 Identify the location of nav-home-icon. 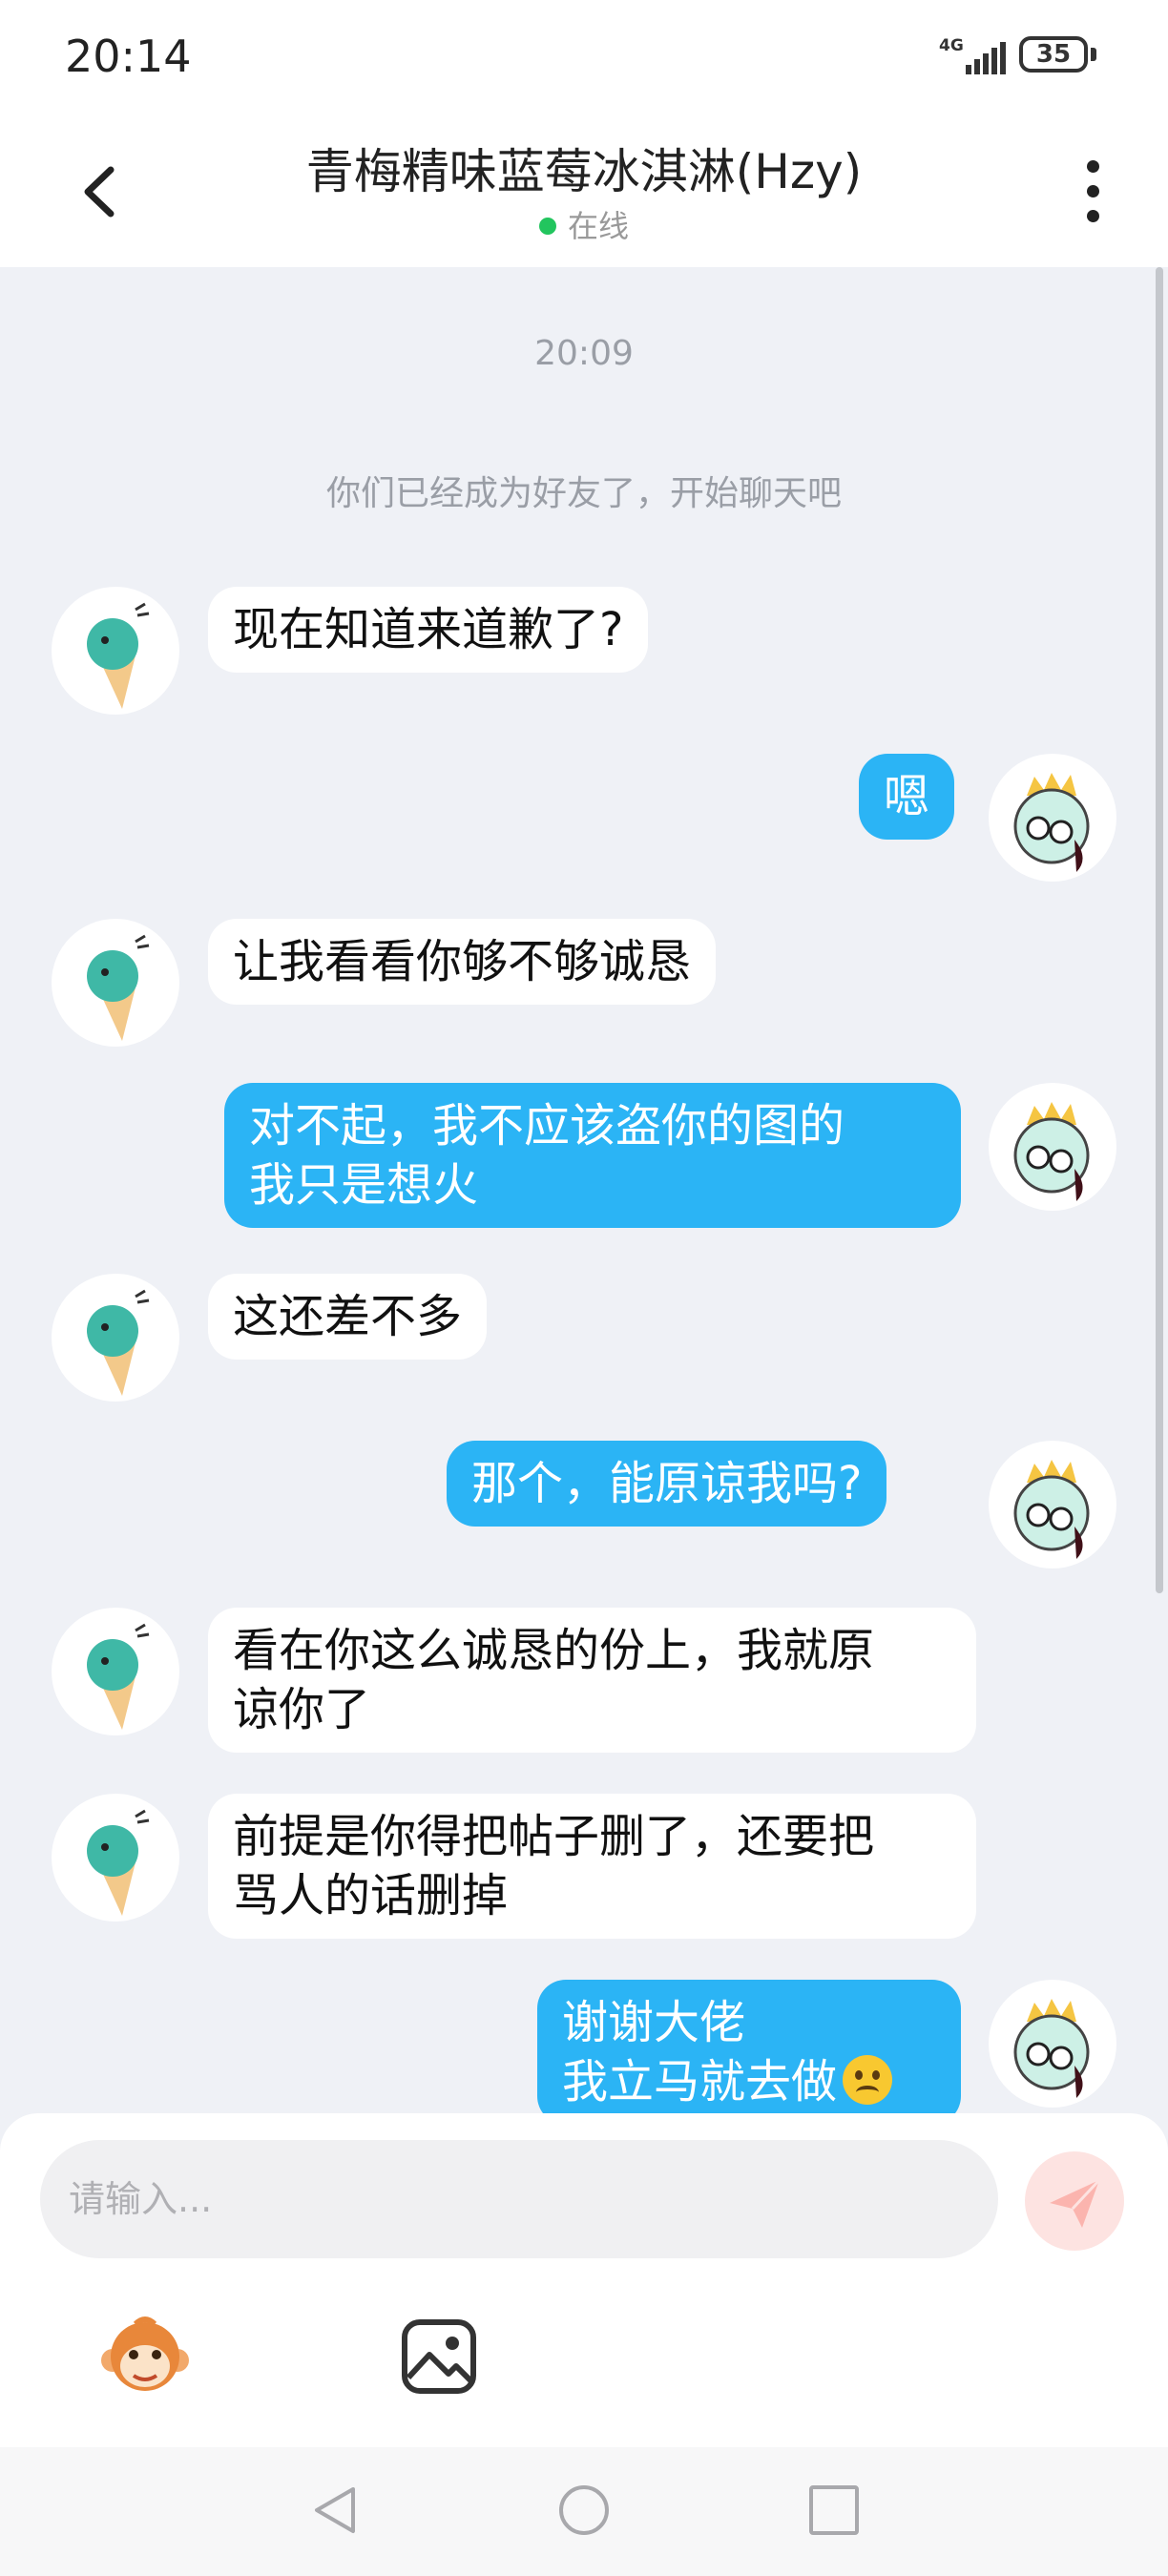
(584, 2510).